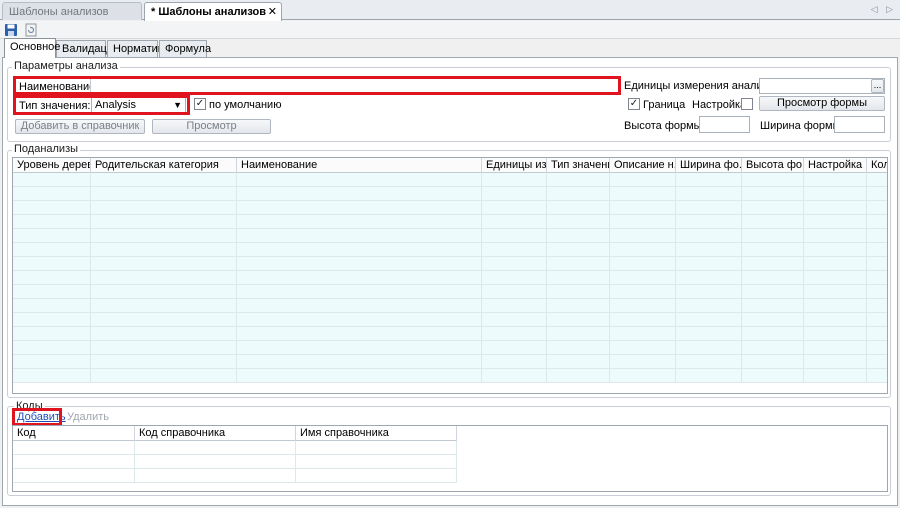  I want to click on tab-norm: Норматив, so click(135, 48).